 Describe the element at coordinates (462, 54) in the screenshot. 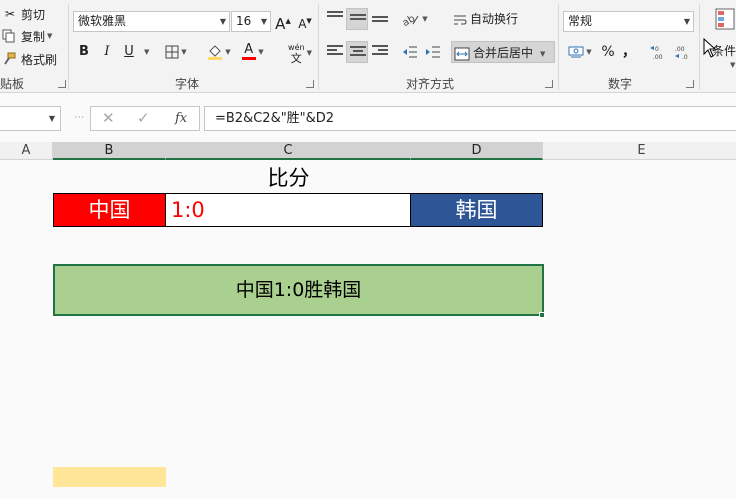

I see `merge-cells-icon` at that location.